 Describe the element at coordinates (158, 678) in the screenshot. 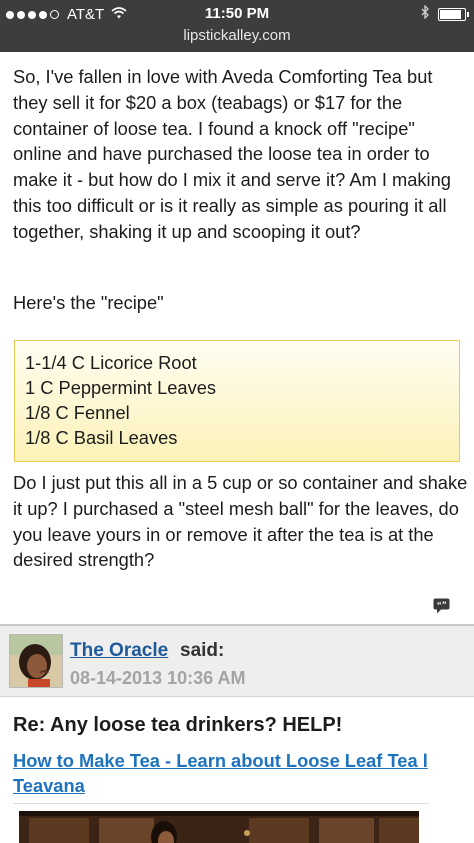

I see `post-date: 08-14-2013 10:36 AM` at that location.